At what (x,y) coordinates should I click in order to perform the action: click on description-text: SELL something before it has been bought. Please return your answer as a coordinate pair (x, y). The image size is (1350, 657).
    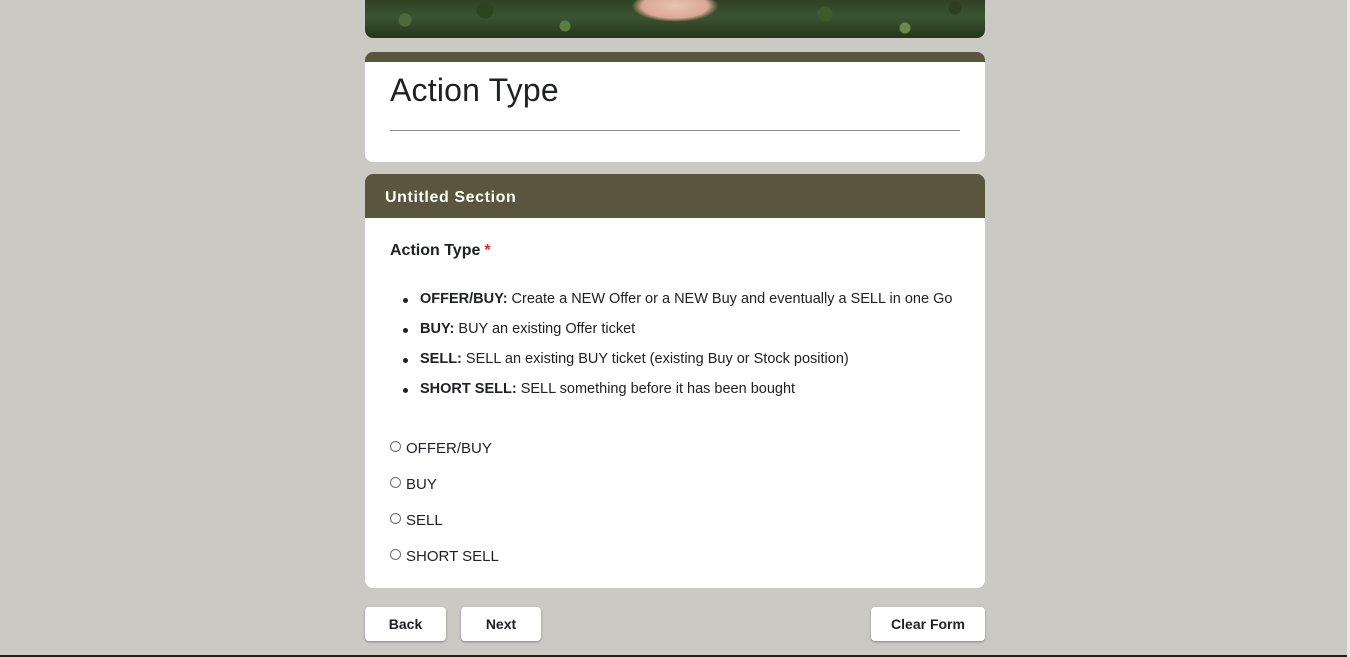
    Looking at the image, I should click on (656, 389).